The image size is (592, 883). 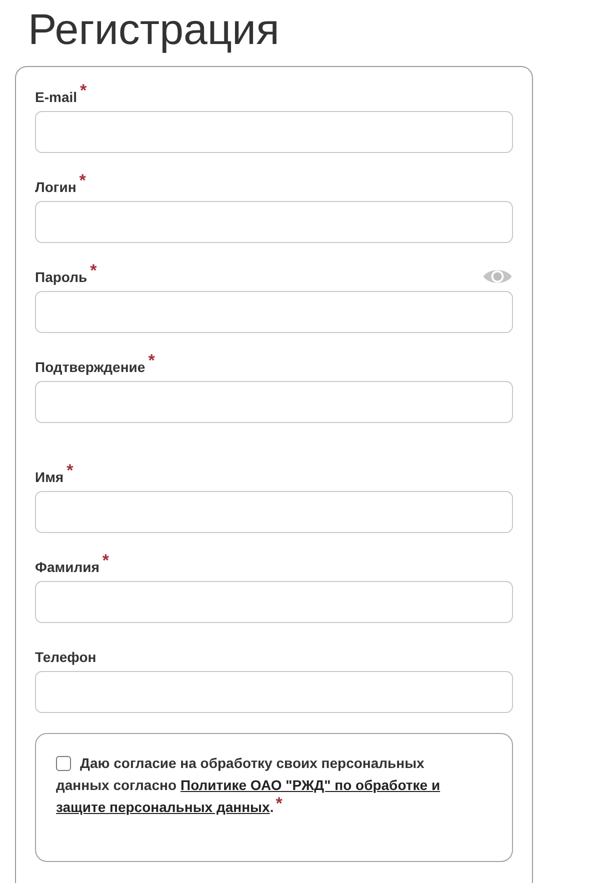 I want to click on field-label: Логин, so click(x=55, y=187).